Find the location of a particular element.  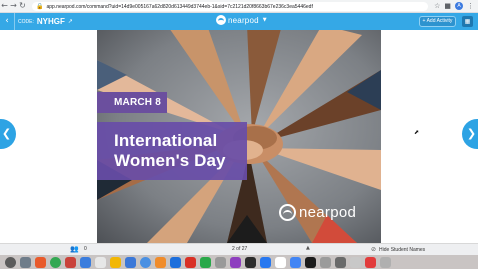

page-indicator: 2 of 27 is located at coordinates (240, 249).